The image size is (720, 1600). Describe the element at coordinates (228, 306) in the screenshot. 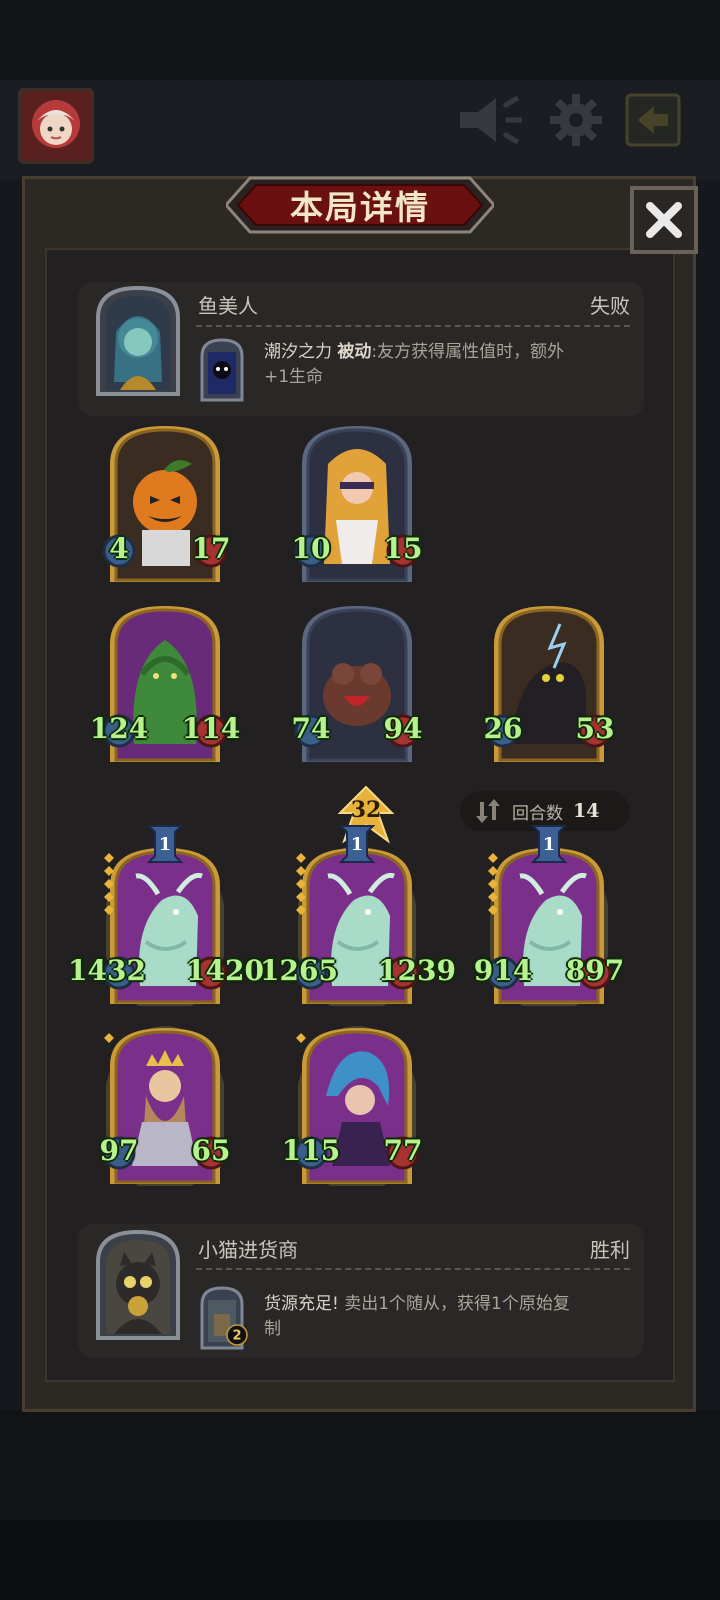

I see `opponent-name: 鱼美人` at that location.